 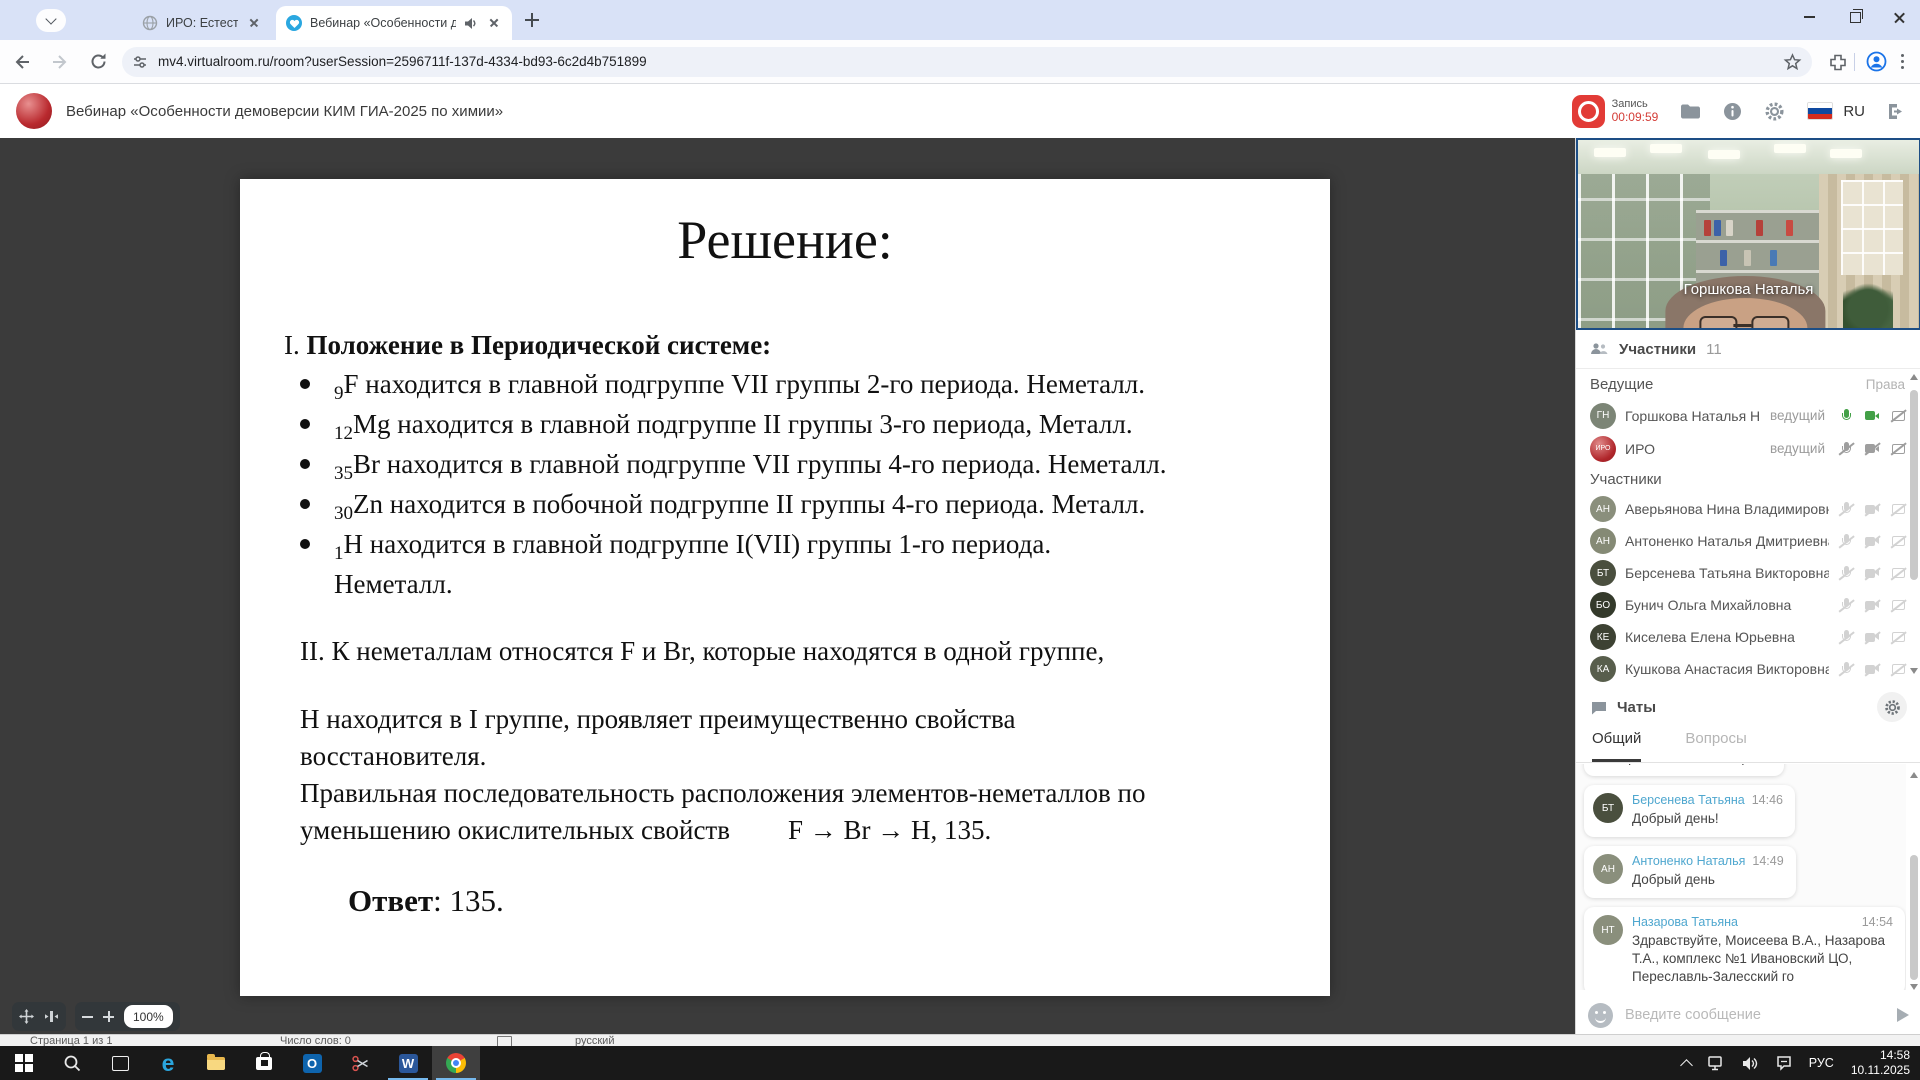 I want to click on taskbar-clock: 14:58 10.11.2025, so click(x=1880, y=1063).